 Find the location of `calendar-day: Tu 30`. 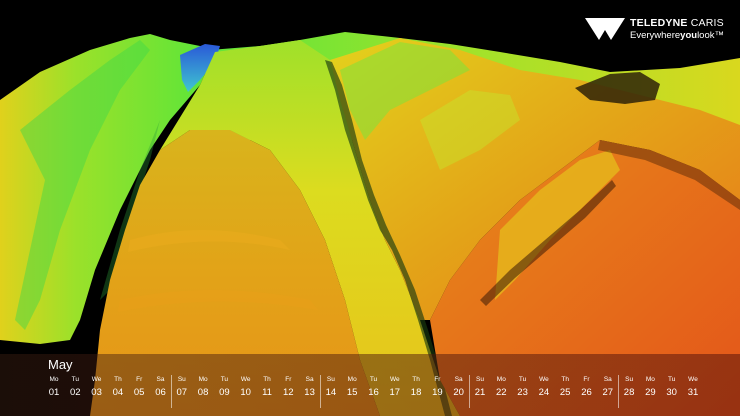

calendar-day: Tu 30 is located at coordinates (672, 387).